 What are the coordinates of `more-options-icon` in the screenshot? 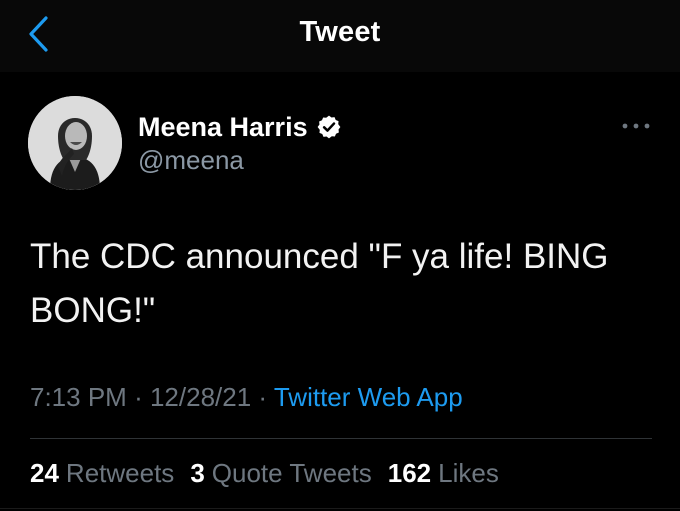 It's located at (636, 126).